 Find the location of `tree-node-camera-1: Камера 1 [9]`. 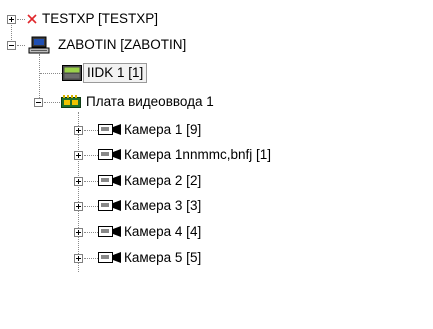

tree-node-camera-1: Камера 1 [9] is located at coordinates (184, 130).